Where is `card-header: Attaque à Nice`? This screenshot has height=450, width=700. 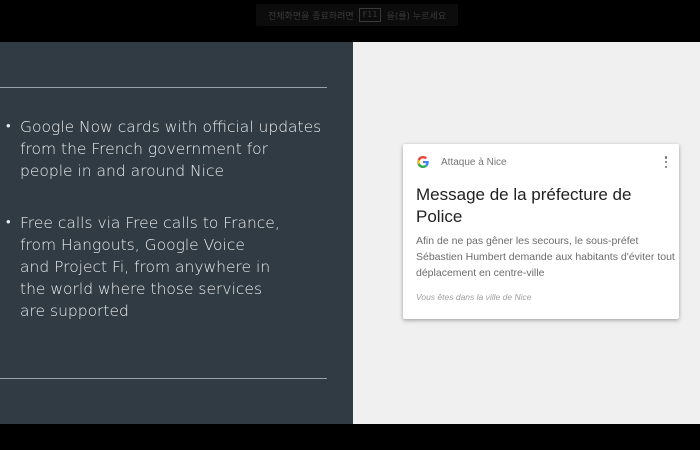
card-header: Attaque à Nice is located at coordinates (543, 162).